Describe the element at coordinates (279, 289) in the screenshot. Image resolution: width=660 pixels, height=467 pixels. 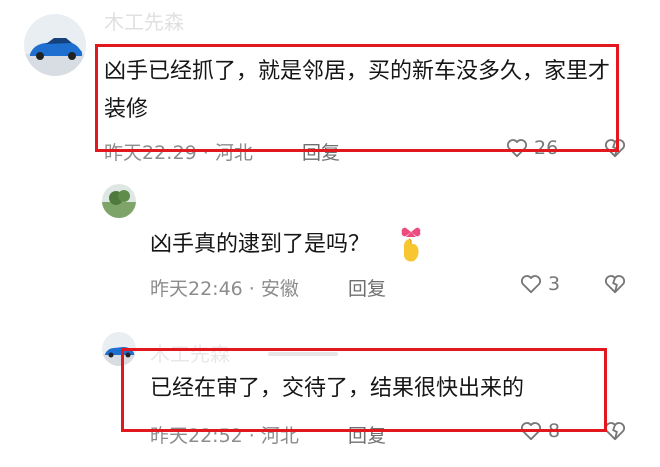
I see `comment-location: 安徽` at that location.